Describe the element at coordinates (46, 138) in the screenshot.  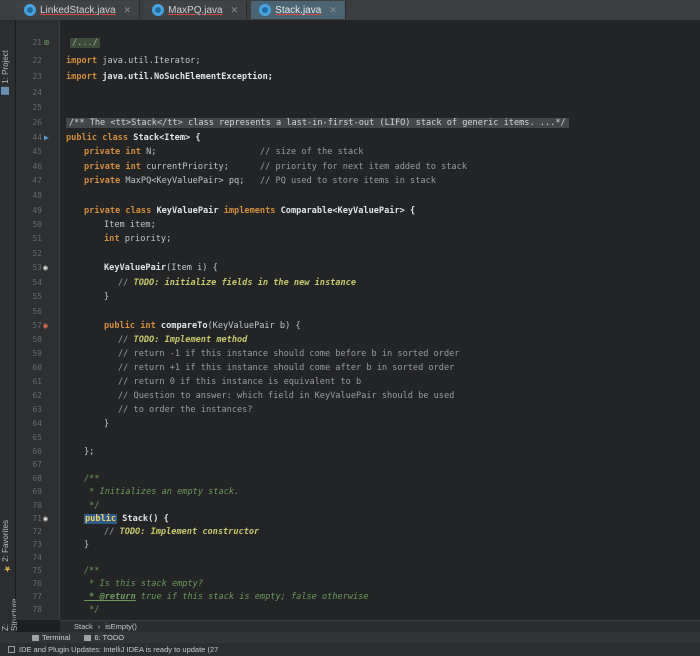
I see `run-arrow-icon: ▶` at that location.